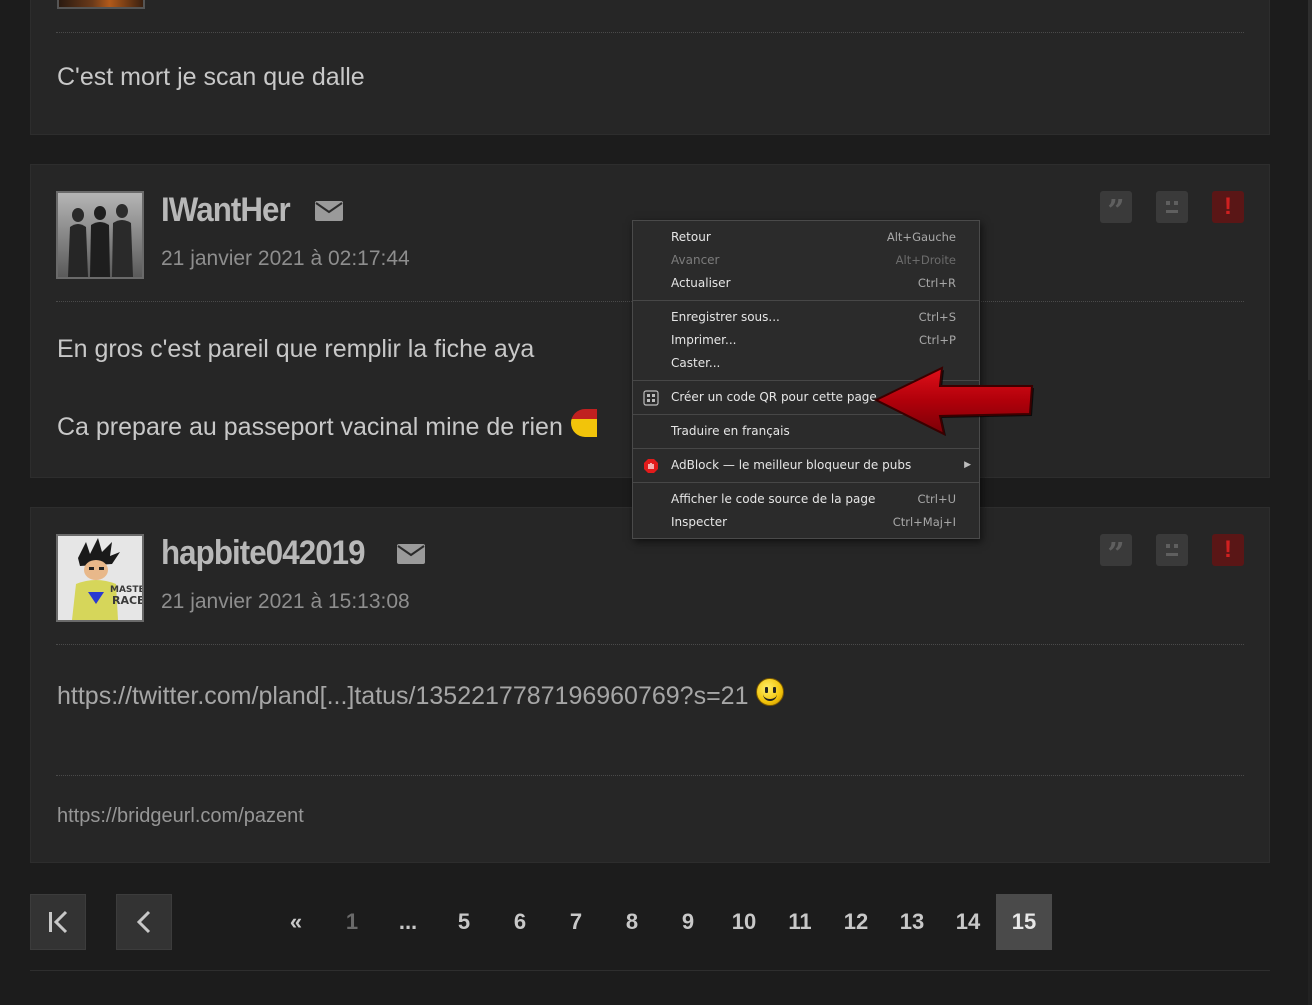 The width and height of the screenshot is (1312, 1005). I want to click on menu-item-label: Traduire en français, so click(730, 431).